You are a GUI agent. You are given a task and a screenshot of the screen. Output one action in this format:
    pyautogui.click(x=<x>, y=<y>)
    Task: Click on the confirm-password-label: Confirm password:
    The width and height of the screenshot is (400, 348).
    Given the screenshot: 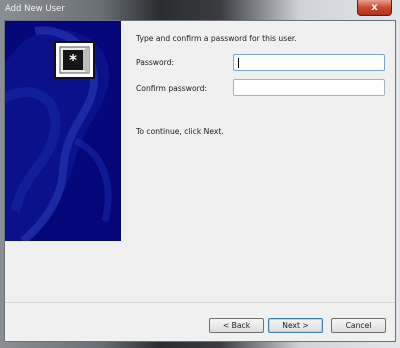 What is the action you would take?
    pyautogui.click(x=171, y=88)
    